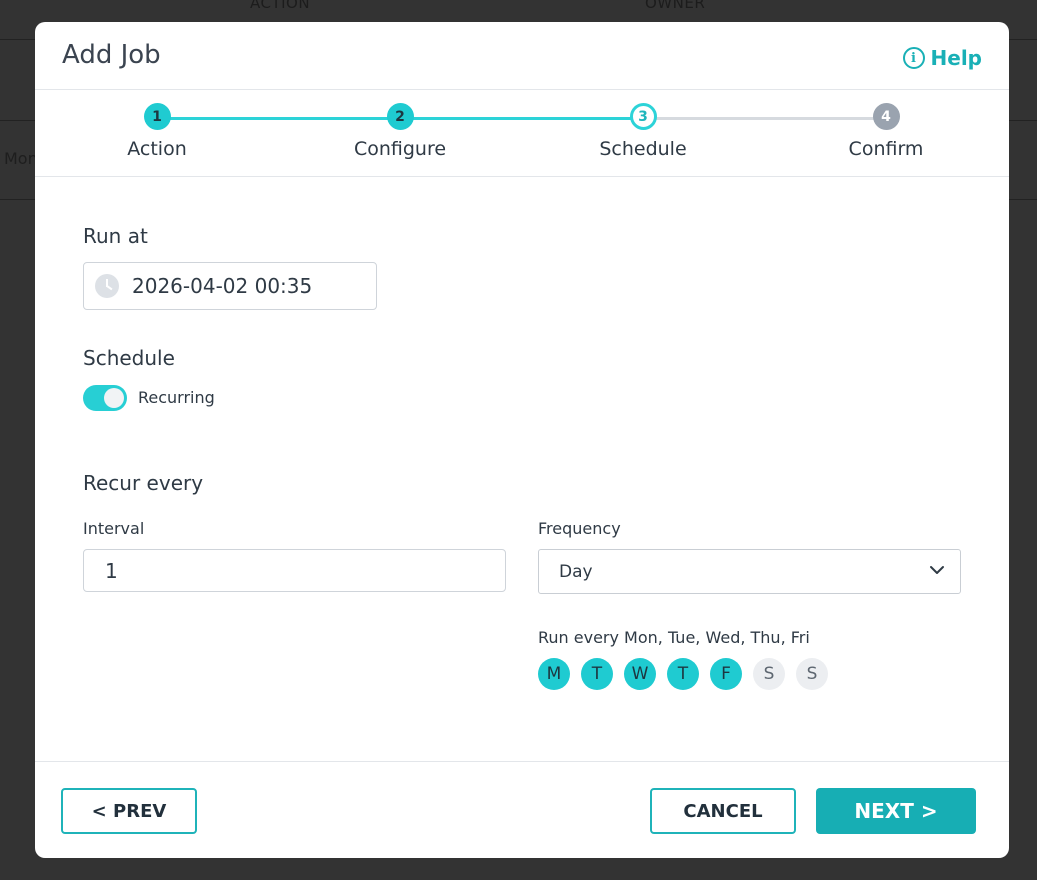  What do you see at coordinates (769, 674) in the screenshot?
I see `day-saturday: S` at bounding box center [769, 674].